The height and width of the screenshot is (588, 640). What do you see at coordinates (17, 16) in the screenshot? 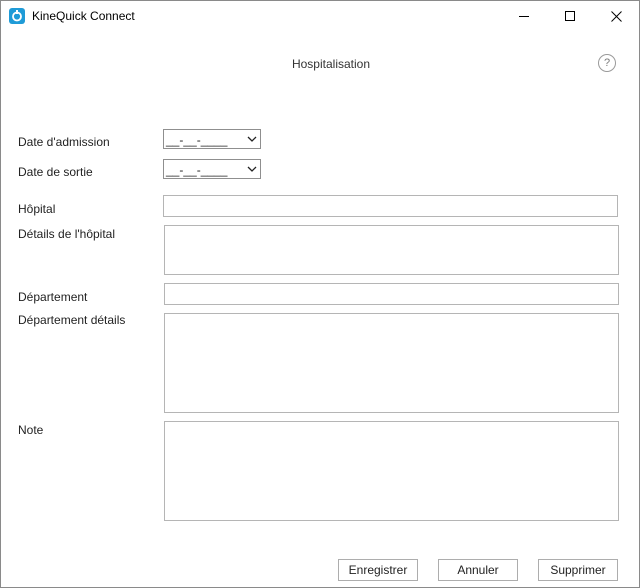
I see `kinequick-logo-icon` at bounding box center [17, 16].